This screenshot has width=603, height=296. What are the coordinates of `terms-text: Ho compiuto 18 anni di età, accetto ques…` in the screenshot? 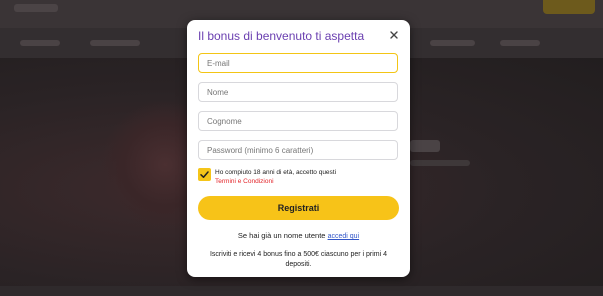 It's located at (276, 172).